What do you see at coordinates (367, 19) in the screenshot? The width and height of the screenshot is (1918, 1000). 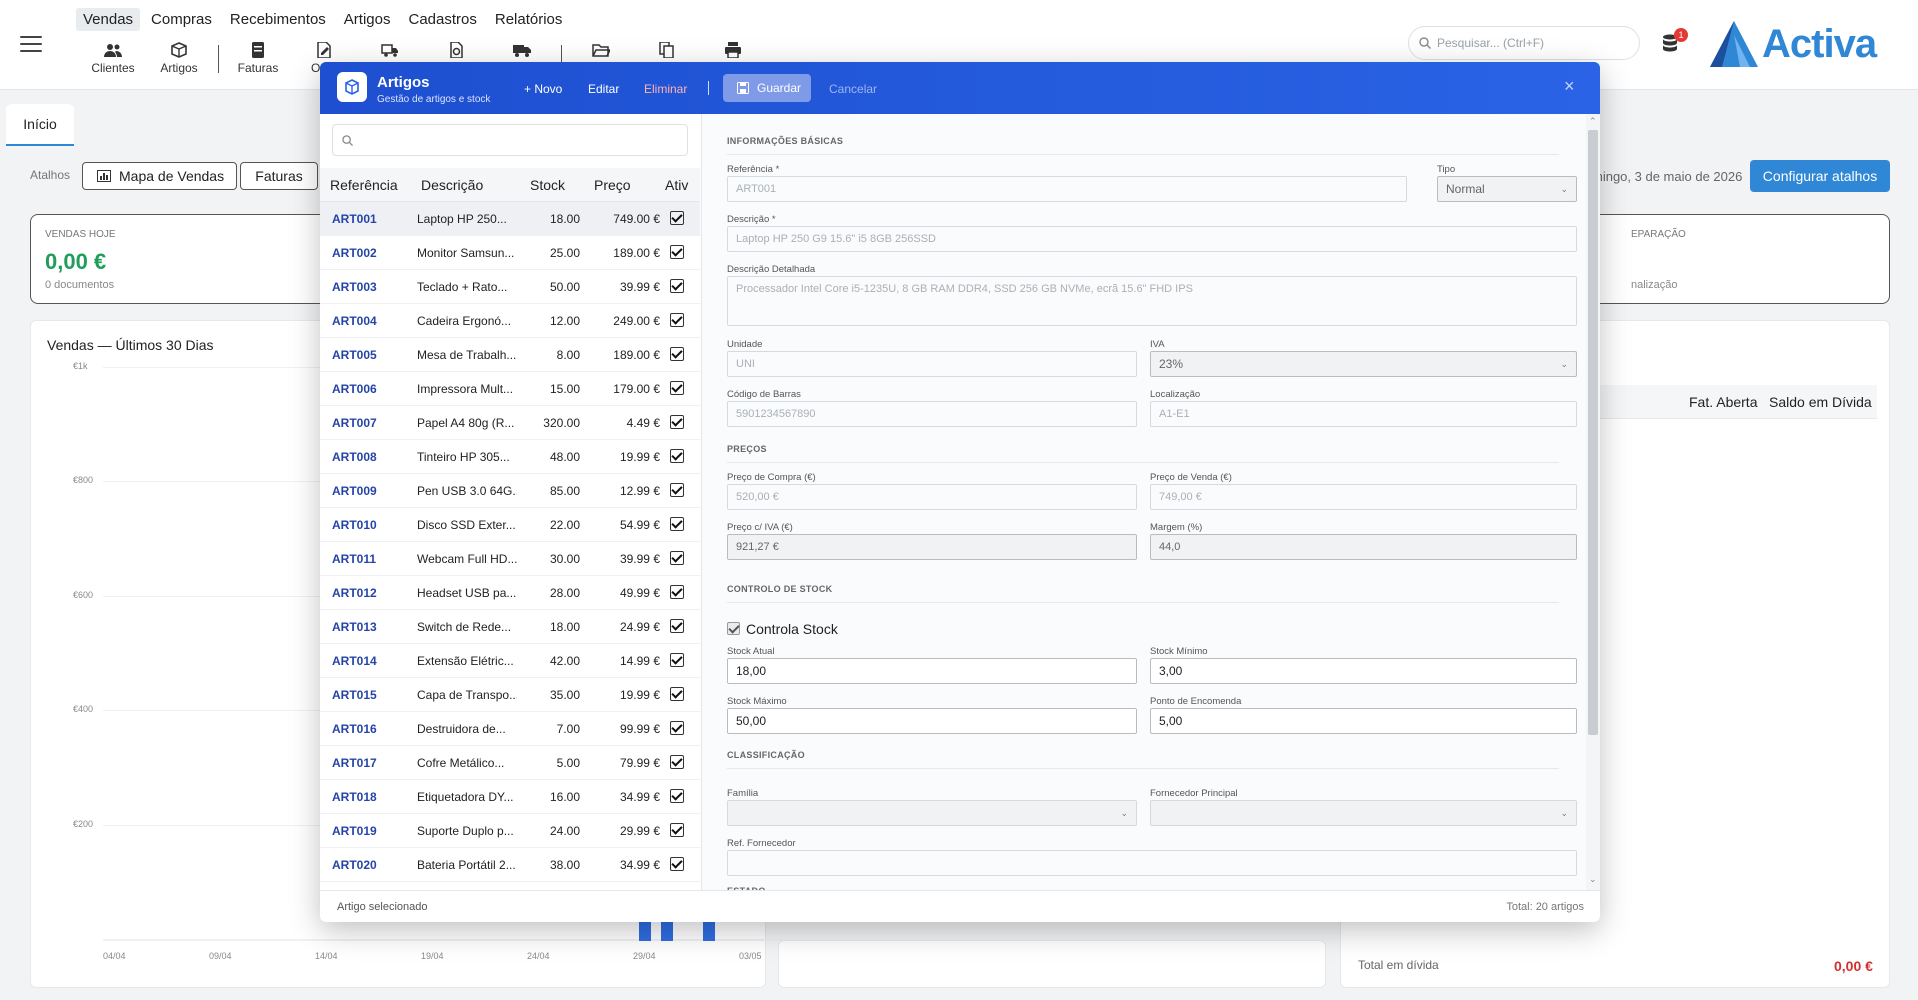 I see `menu-artigos: Artigos` at bounding box center [367, 19].